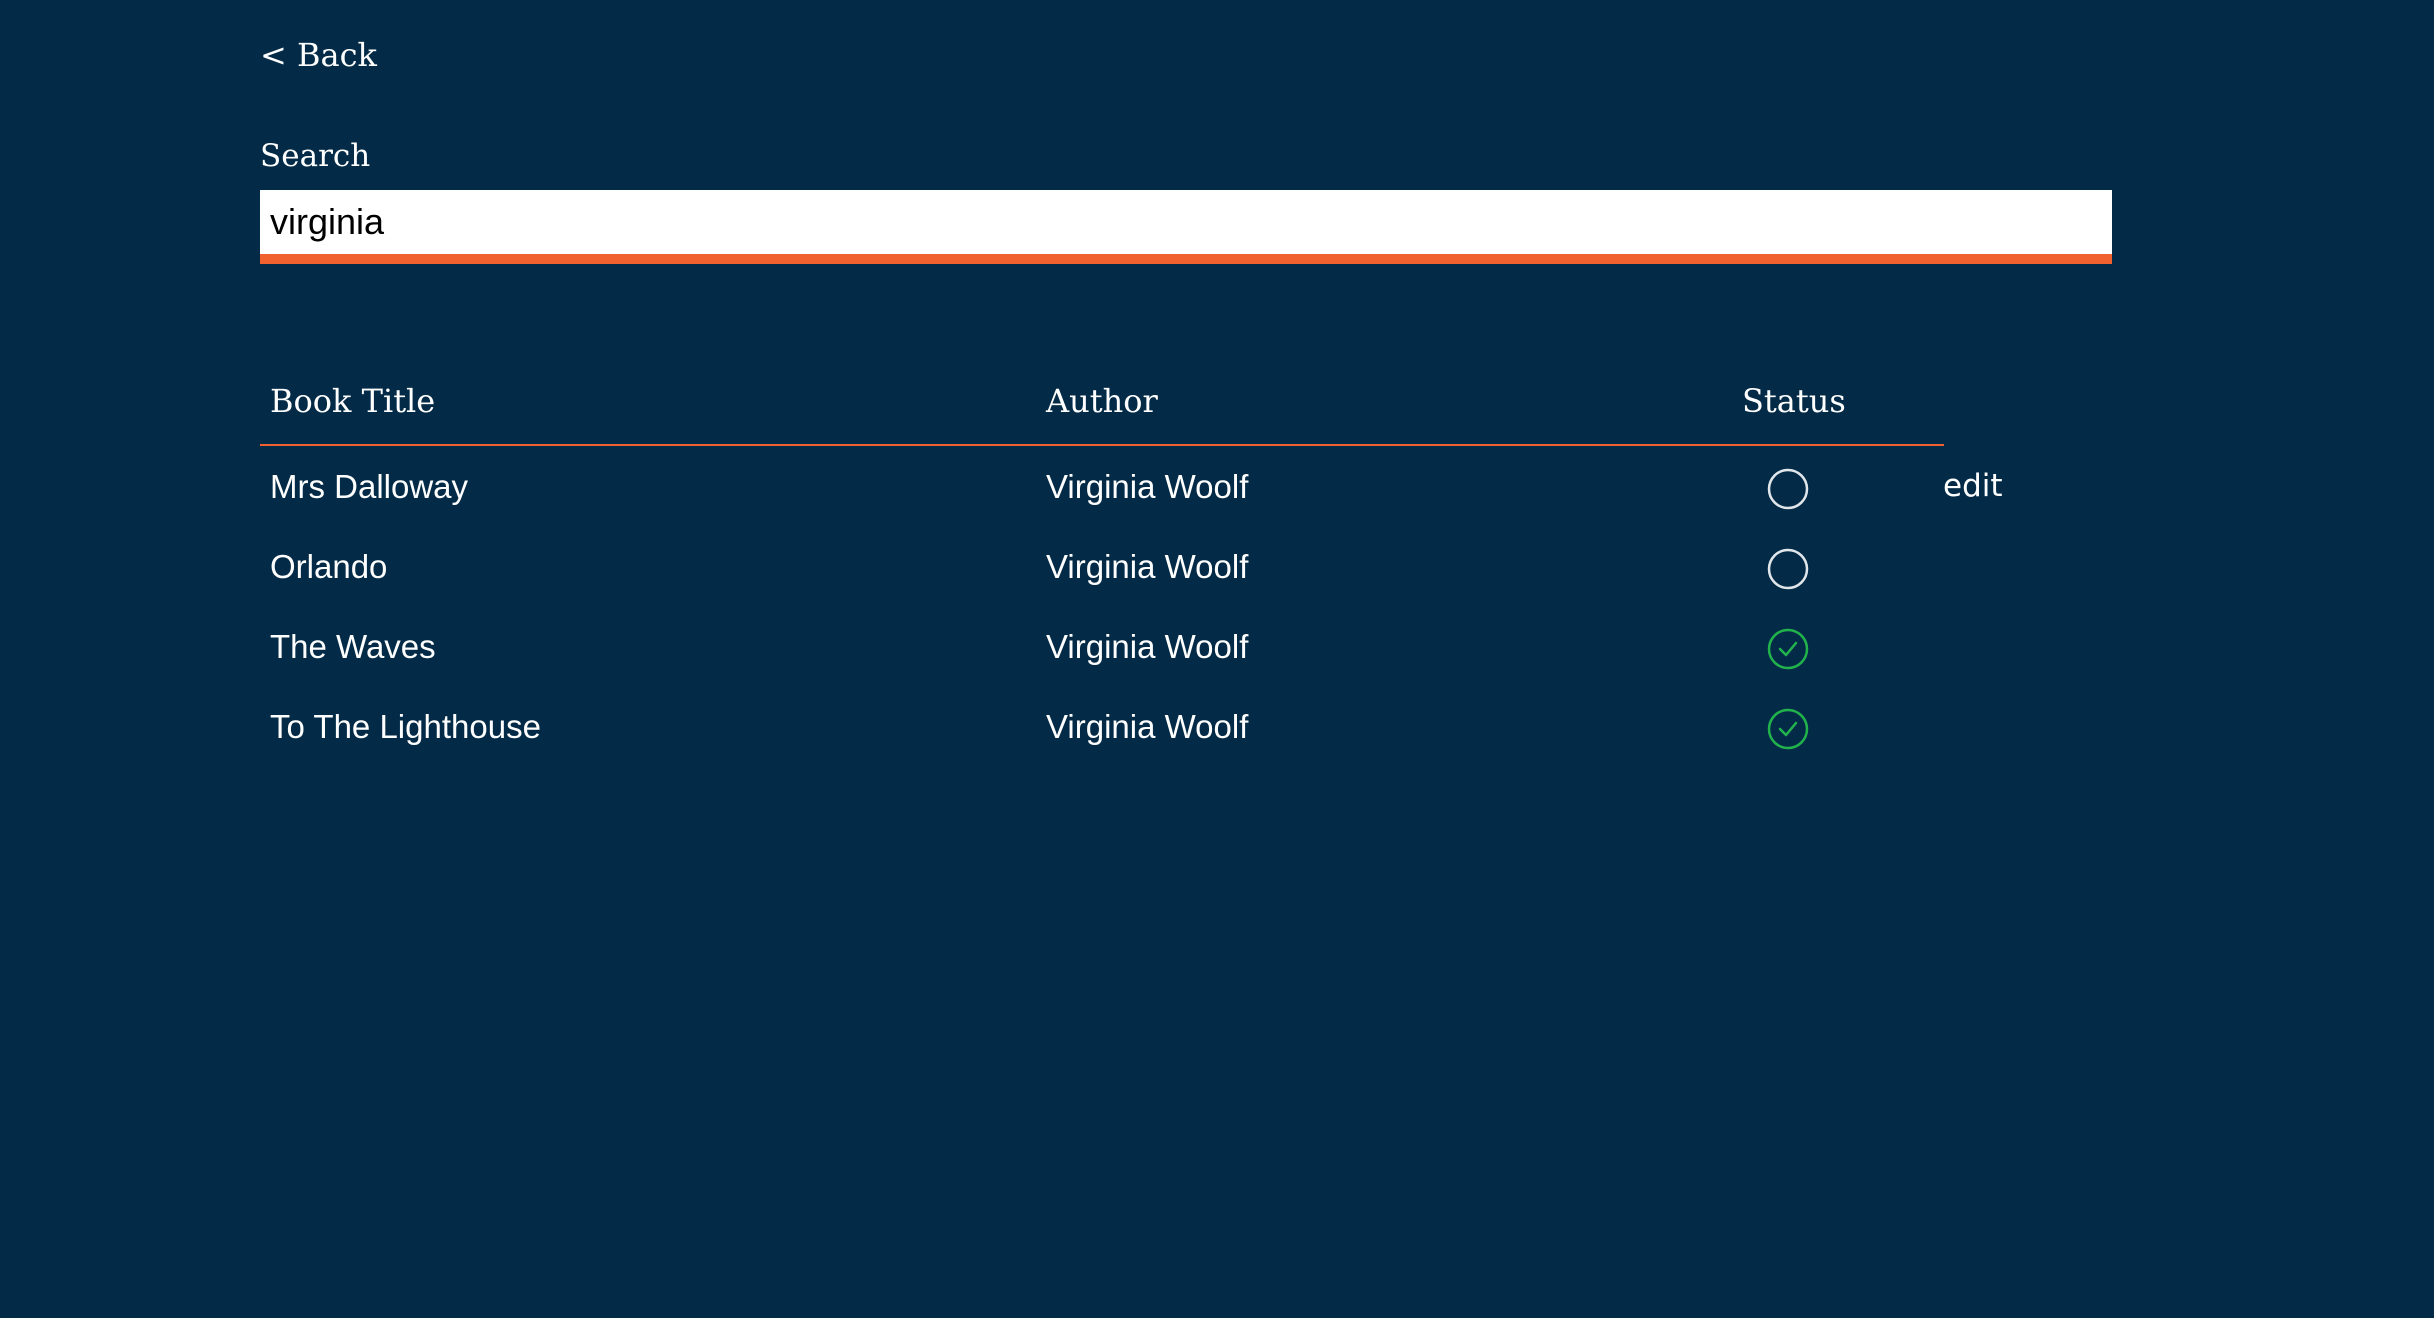 The image size is (2434, 1318). I want to click on back-link: < Back, so click(318, 55).